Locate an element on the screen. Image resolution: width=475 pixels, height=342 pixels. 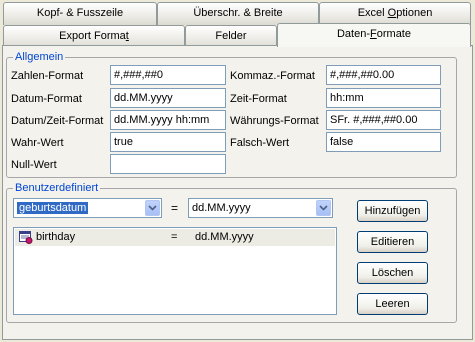
list-item-equals: = is located at coordinates (174, 237).